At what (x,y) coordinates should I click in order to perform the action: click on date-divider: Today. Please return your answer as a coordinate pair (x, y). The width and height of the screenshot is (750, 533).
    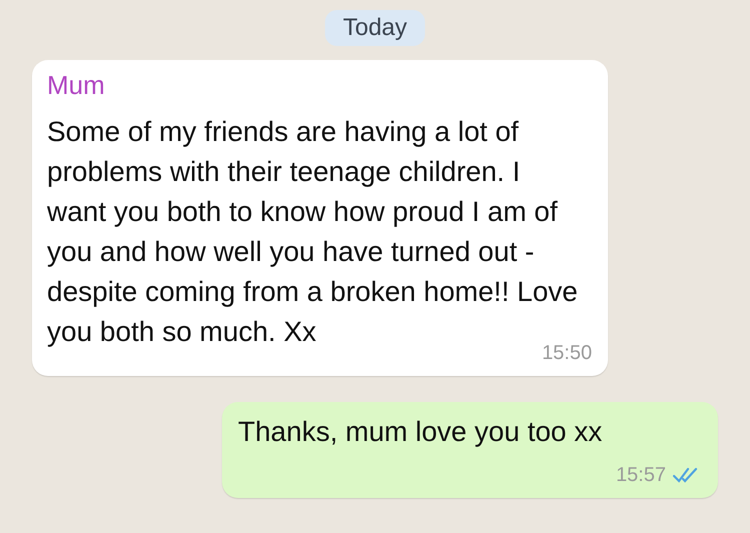
    Looking at the image, I should click on (375, 28).